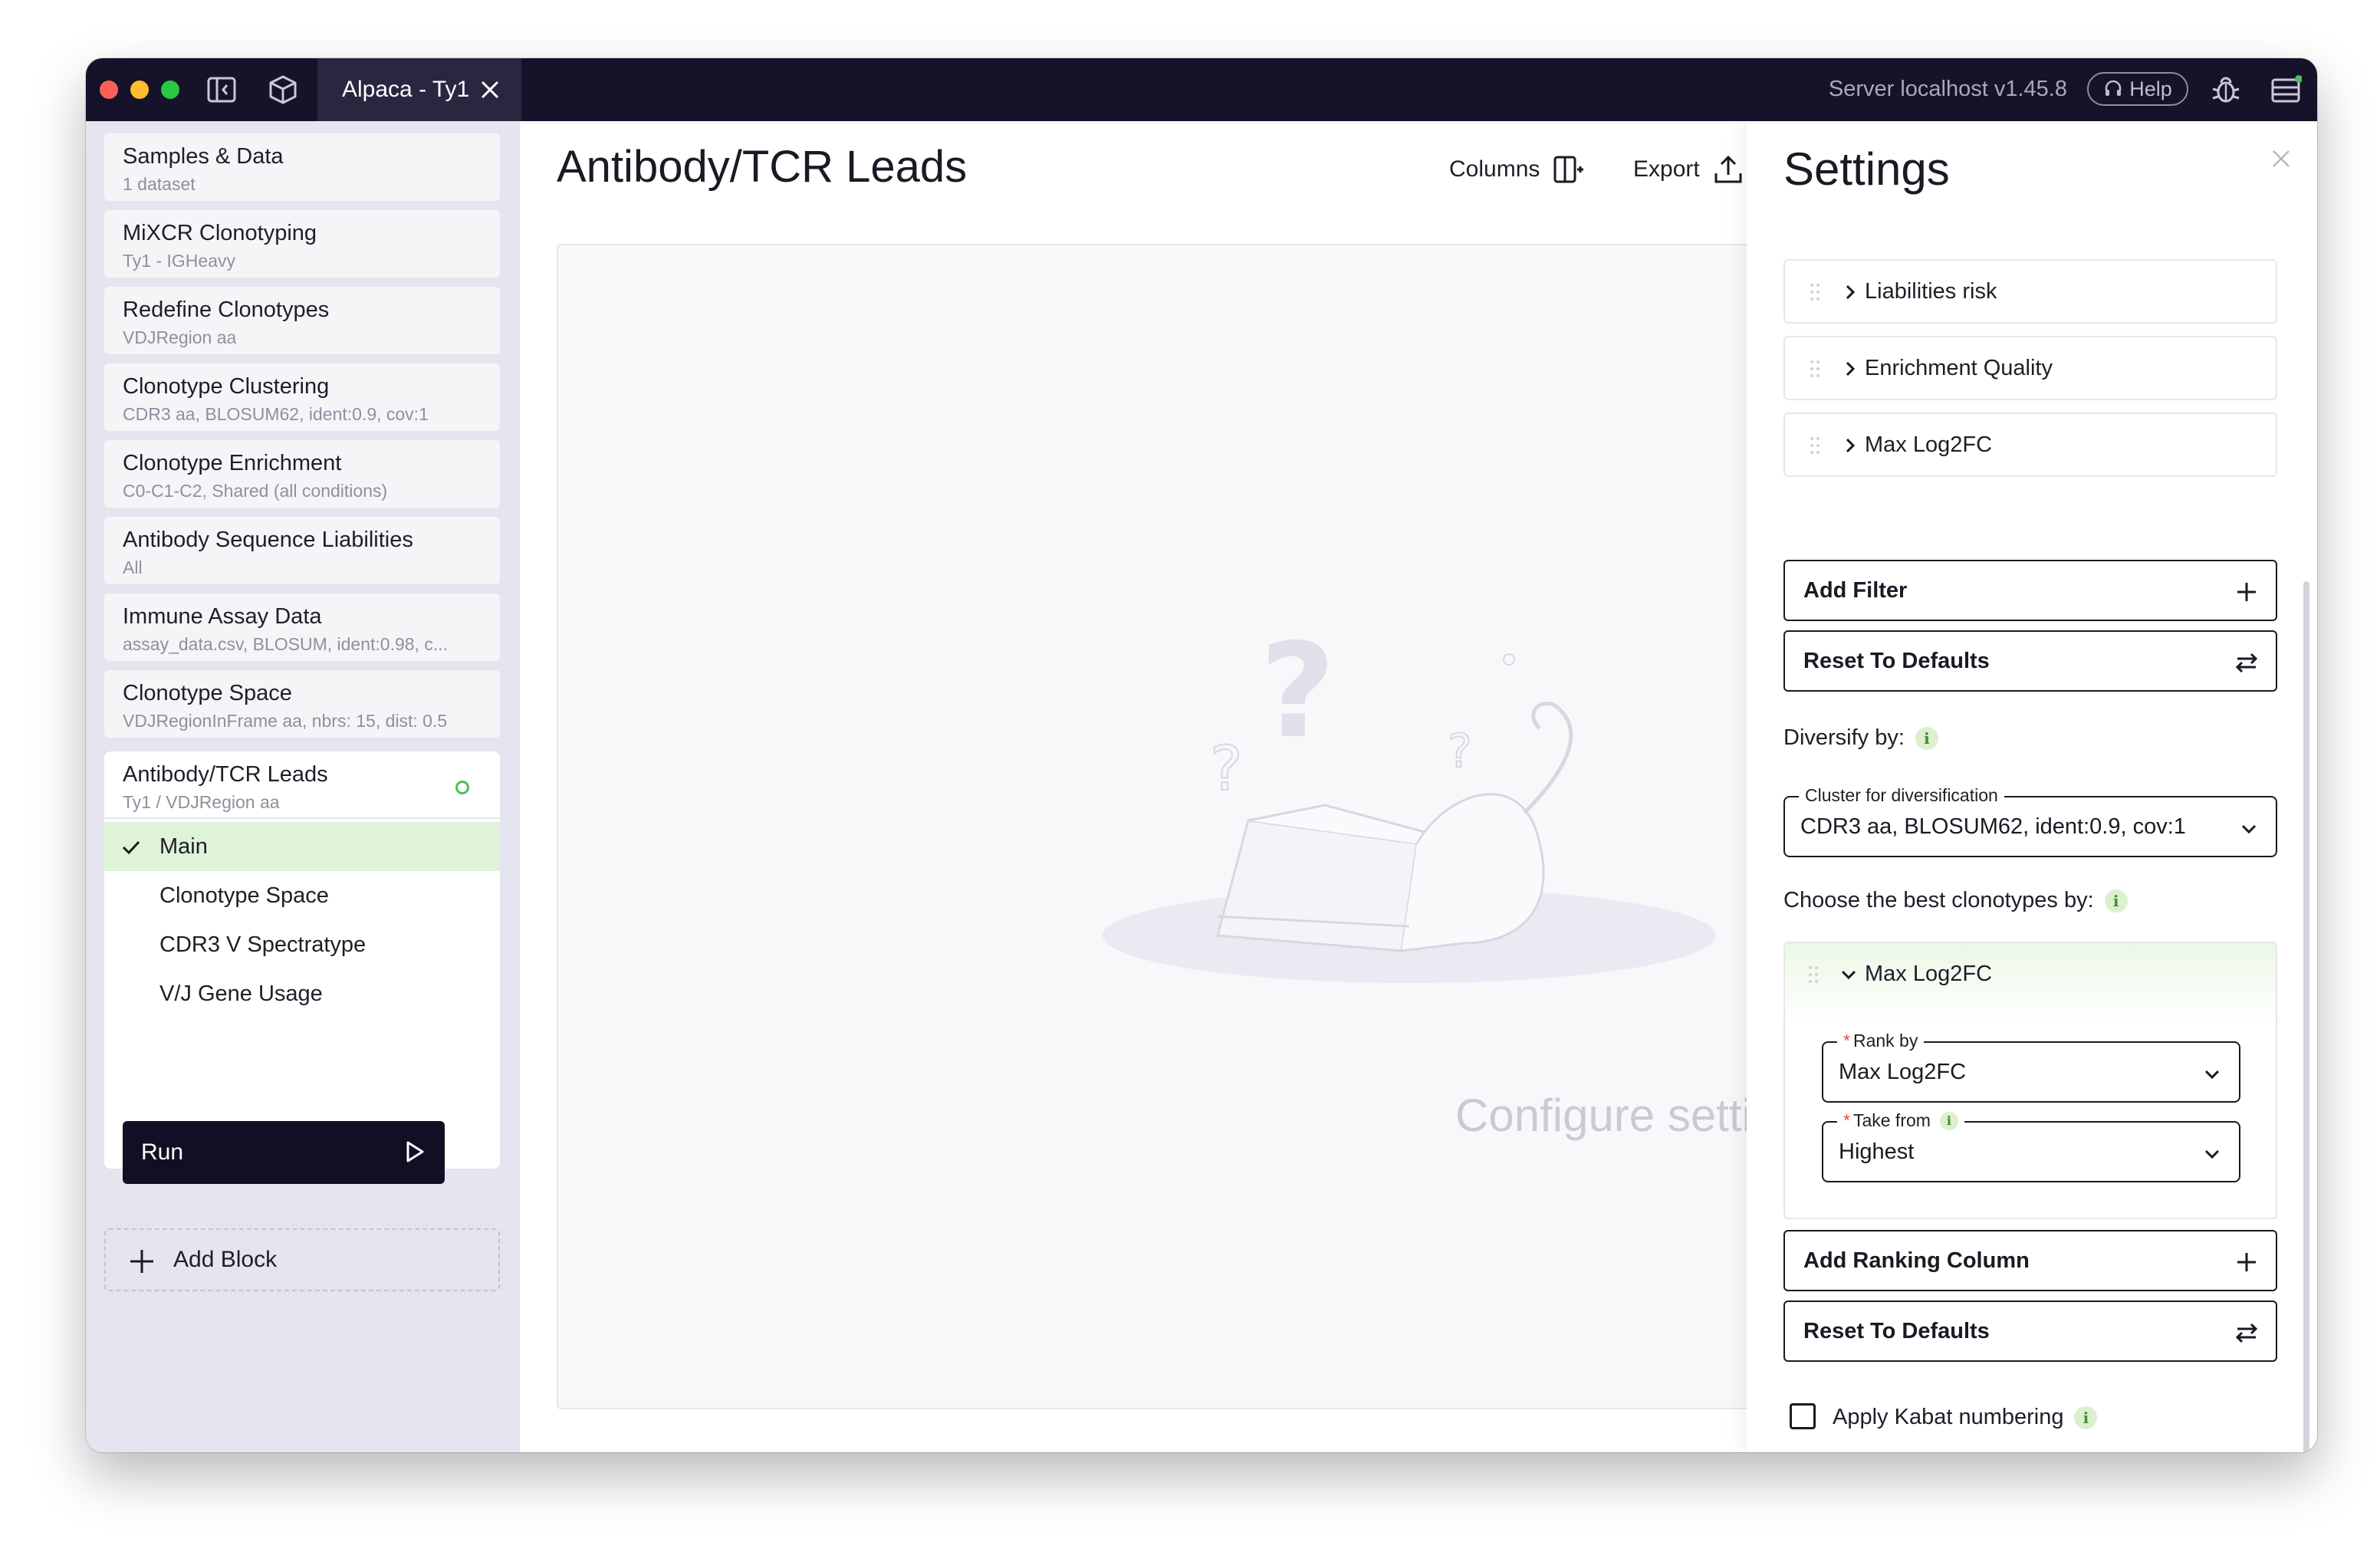 The image size is (2380, 1552). What do you see at coordinates (490, 89) in the screenshot?
I see `close-tab-icon` at bounding box center [490, 89].